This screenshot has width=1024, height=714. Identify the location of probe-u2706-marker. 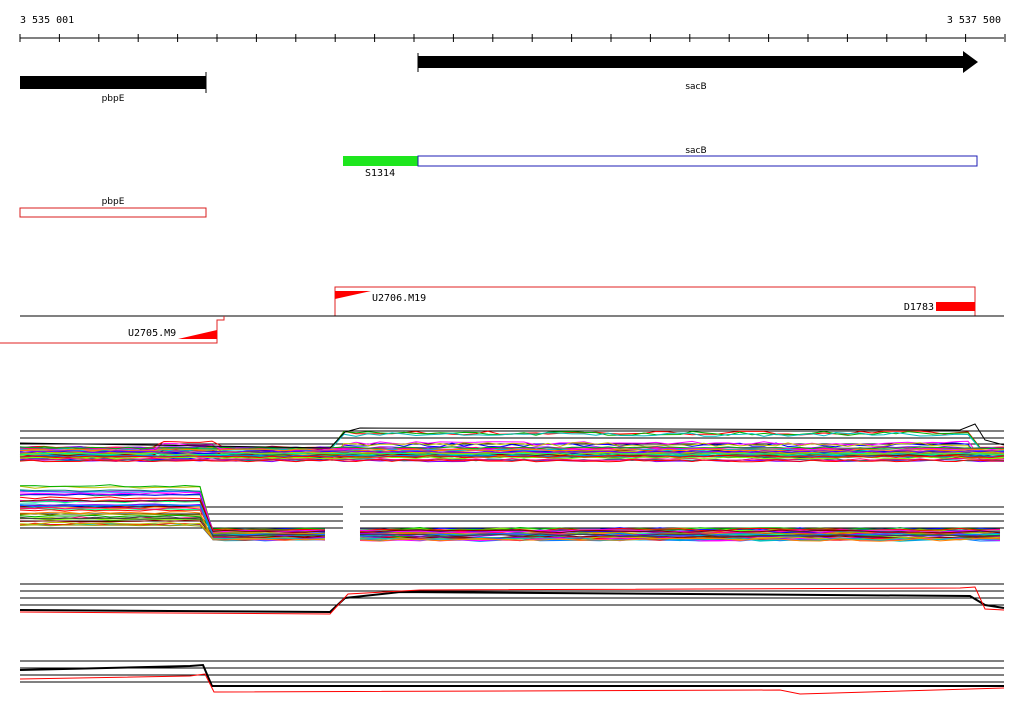
(353, 295).